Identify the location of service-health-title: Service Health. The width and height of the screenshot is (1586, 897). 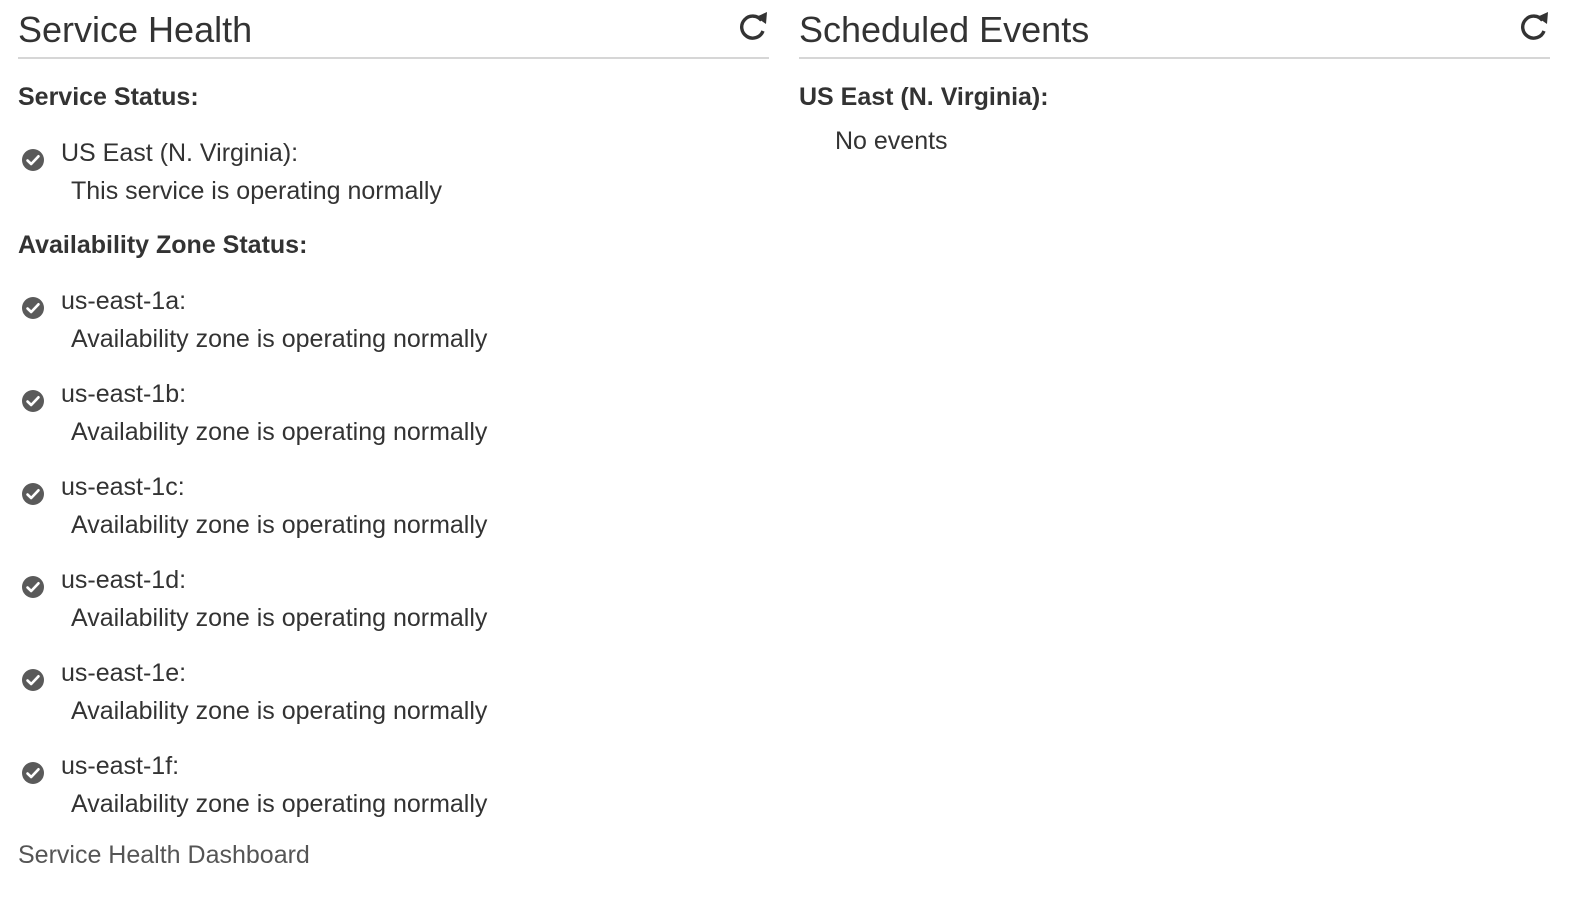
(135, 29).